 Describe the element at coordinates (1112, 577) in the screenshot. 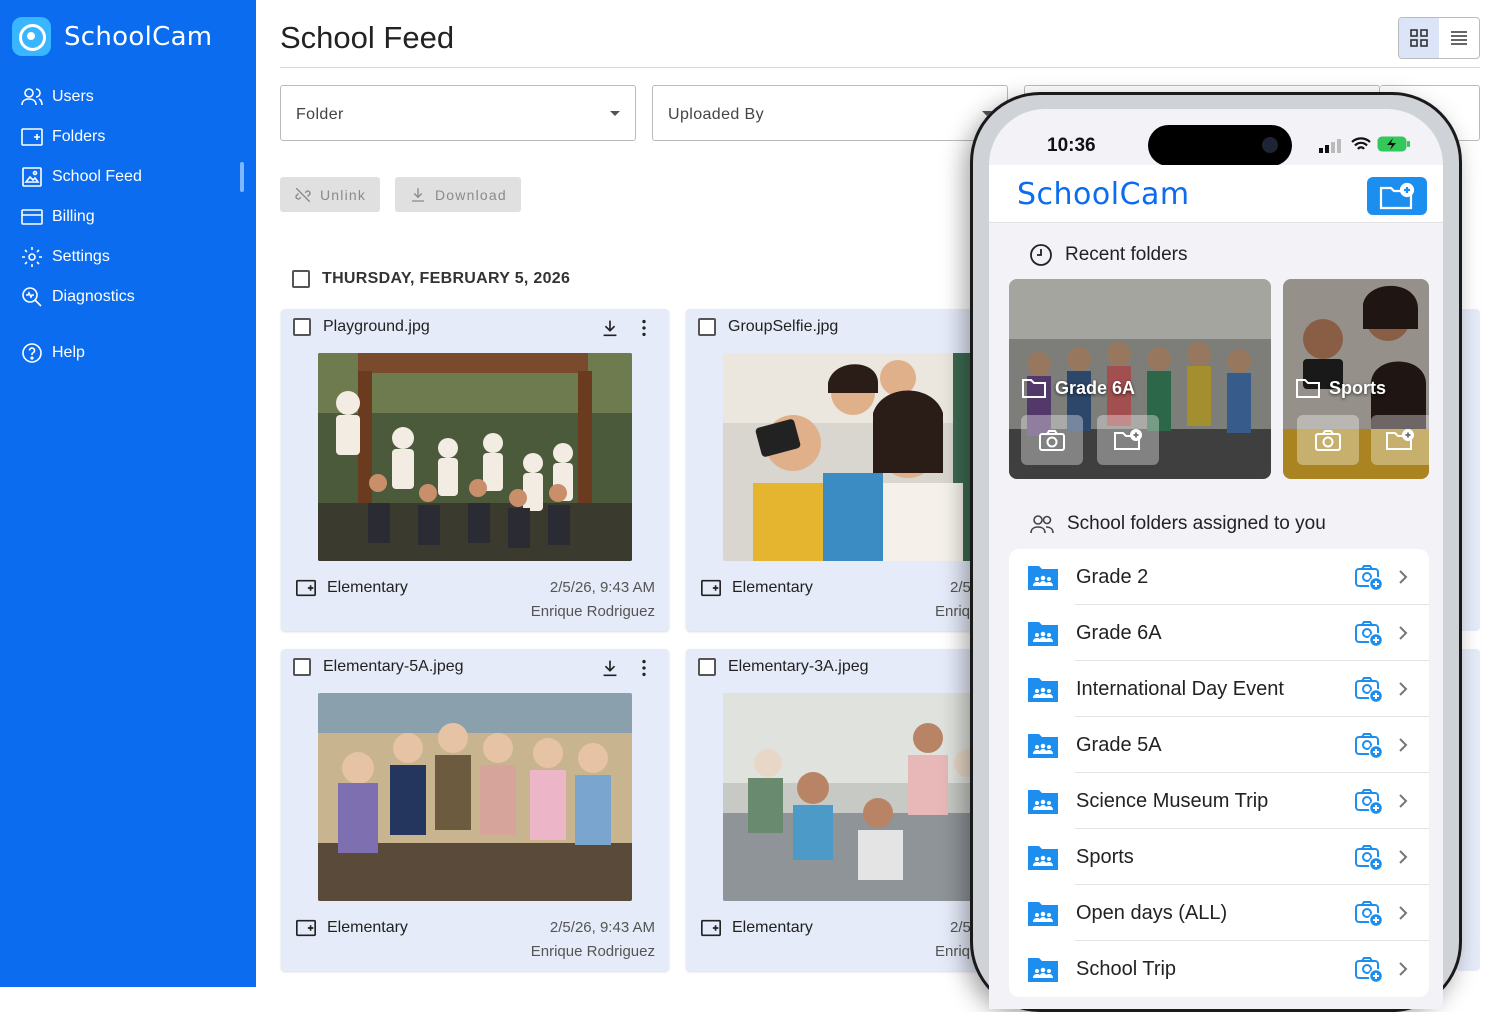

I see `assigned-folder-name: Grade 2` at that location.